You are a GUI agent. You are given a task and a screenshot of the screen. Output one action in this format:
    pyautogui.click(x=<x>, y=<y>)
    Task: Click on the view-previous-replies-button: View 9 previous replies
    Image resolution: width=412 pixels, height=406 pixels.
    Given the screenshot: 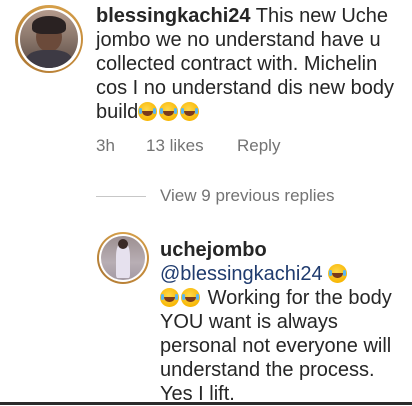 What is the action you would take?
    pyautogui.click(x=247, y=196)
    